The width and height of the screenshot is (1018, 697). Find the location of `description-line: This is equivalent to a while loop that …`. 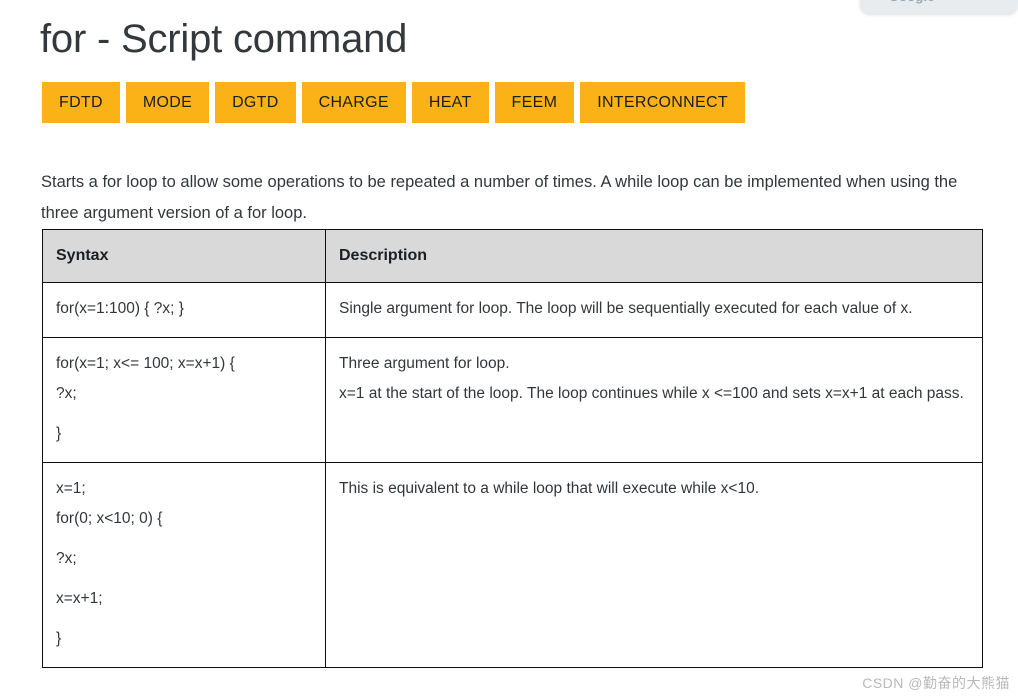

description-line: This is equivalent to a while loop that … is located at coordinates (549, 488).